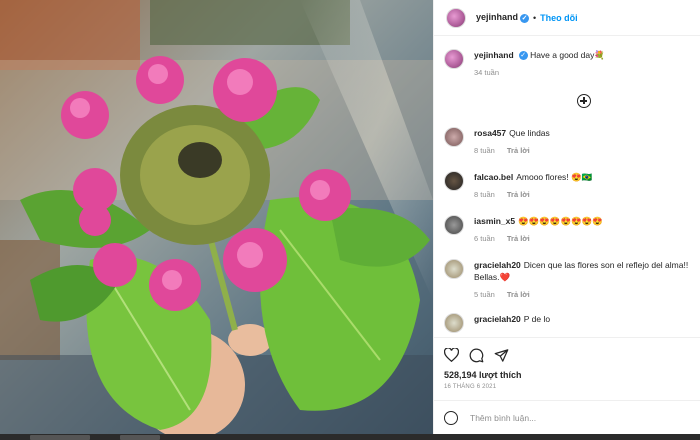 Image resolution: width=700 pixels, height=440 pixels. Describe the element at coordinates (494, 221) in the screenshot. I see `comment-username: iasmin_x5` at that location.